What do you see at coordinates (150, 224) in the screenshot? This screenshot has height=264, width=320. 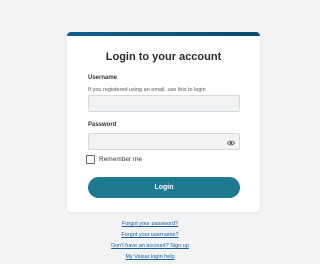 I see `forgot-password-link: Forgot your password?` at bounding box center [150, 224].